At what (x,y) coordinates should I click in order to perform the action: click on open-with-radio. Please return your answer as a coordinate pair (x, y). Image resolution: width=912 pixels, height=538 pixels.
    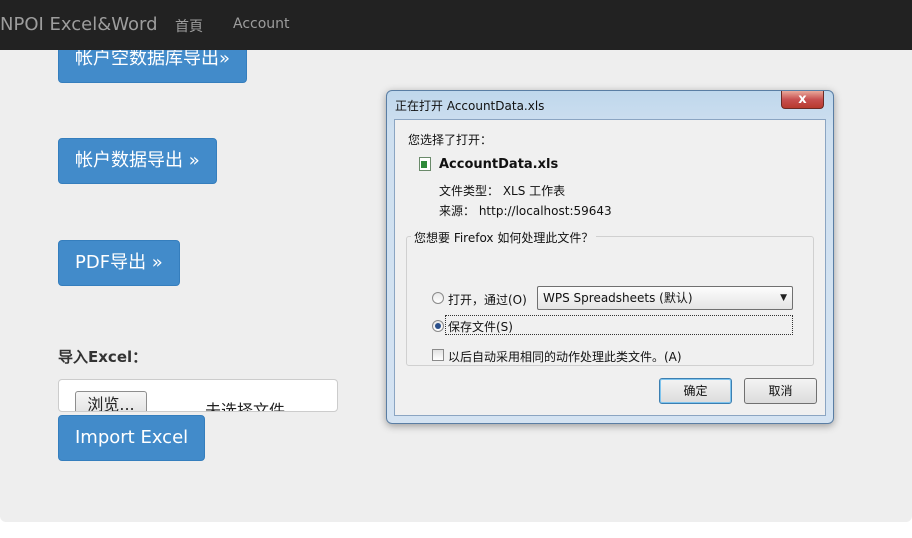
    Looking at the image, I should click on (438, 298).